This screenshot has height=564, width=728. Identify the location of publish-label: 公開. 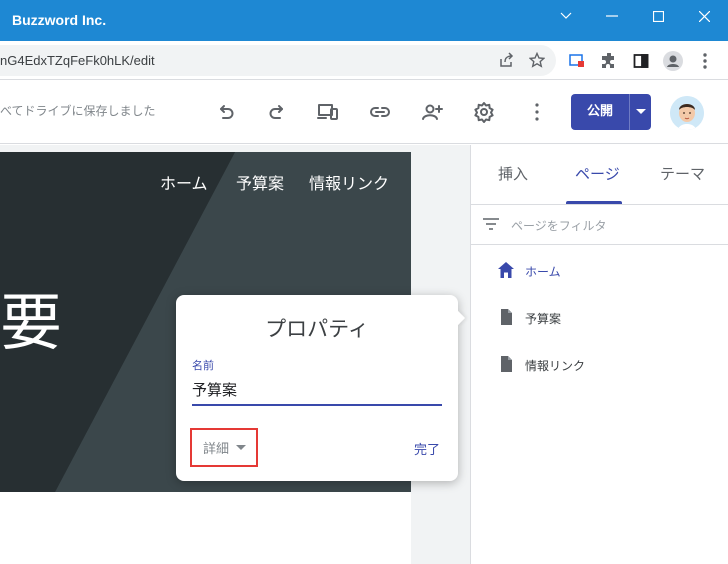
(599, 111).